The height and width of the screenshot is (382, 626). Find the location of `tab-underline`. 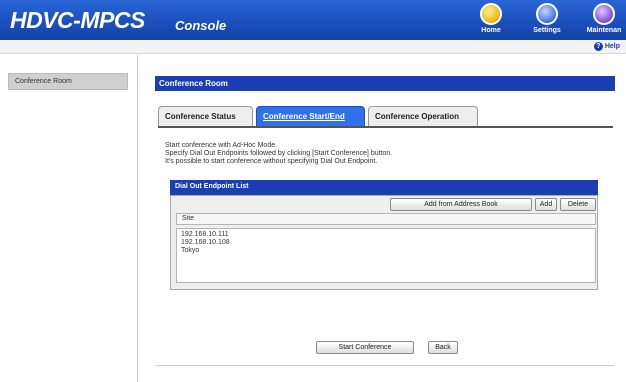

tab-underline is located at coordinates (385, 127).